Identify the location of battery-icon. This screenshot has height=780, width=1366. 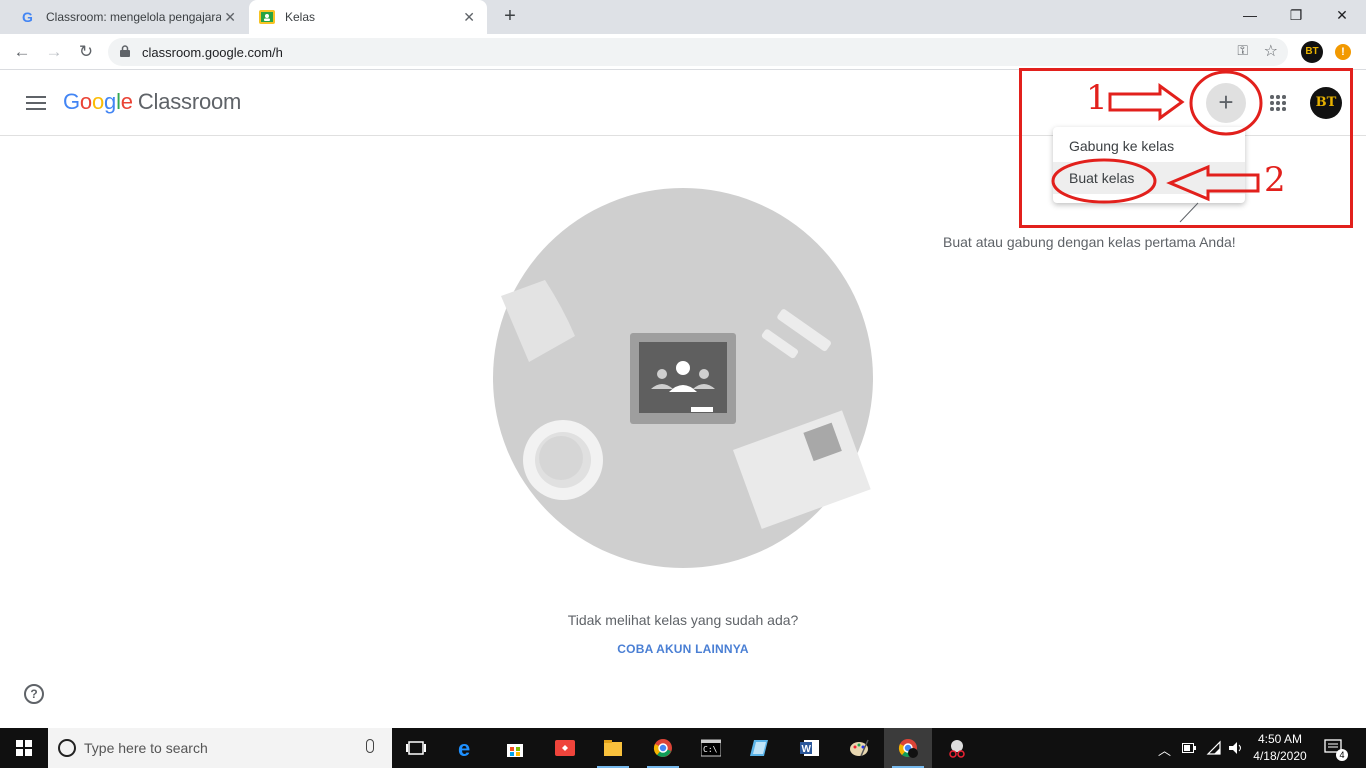
(1189, 748).